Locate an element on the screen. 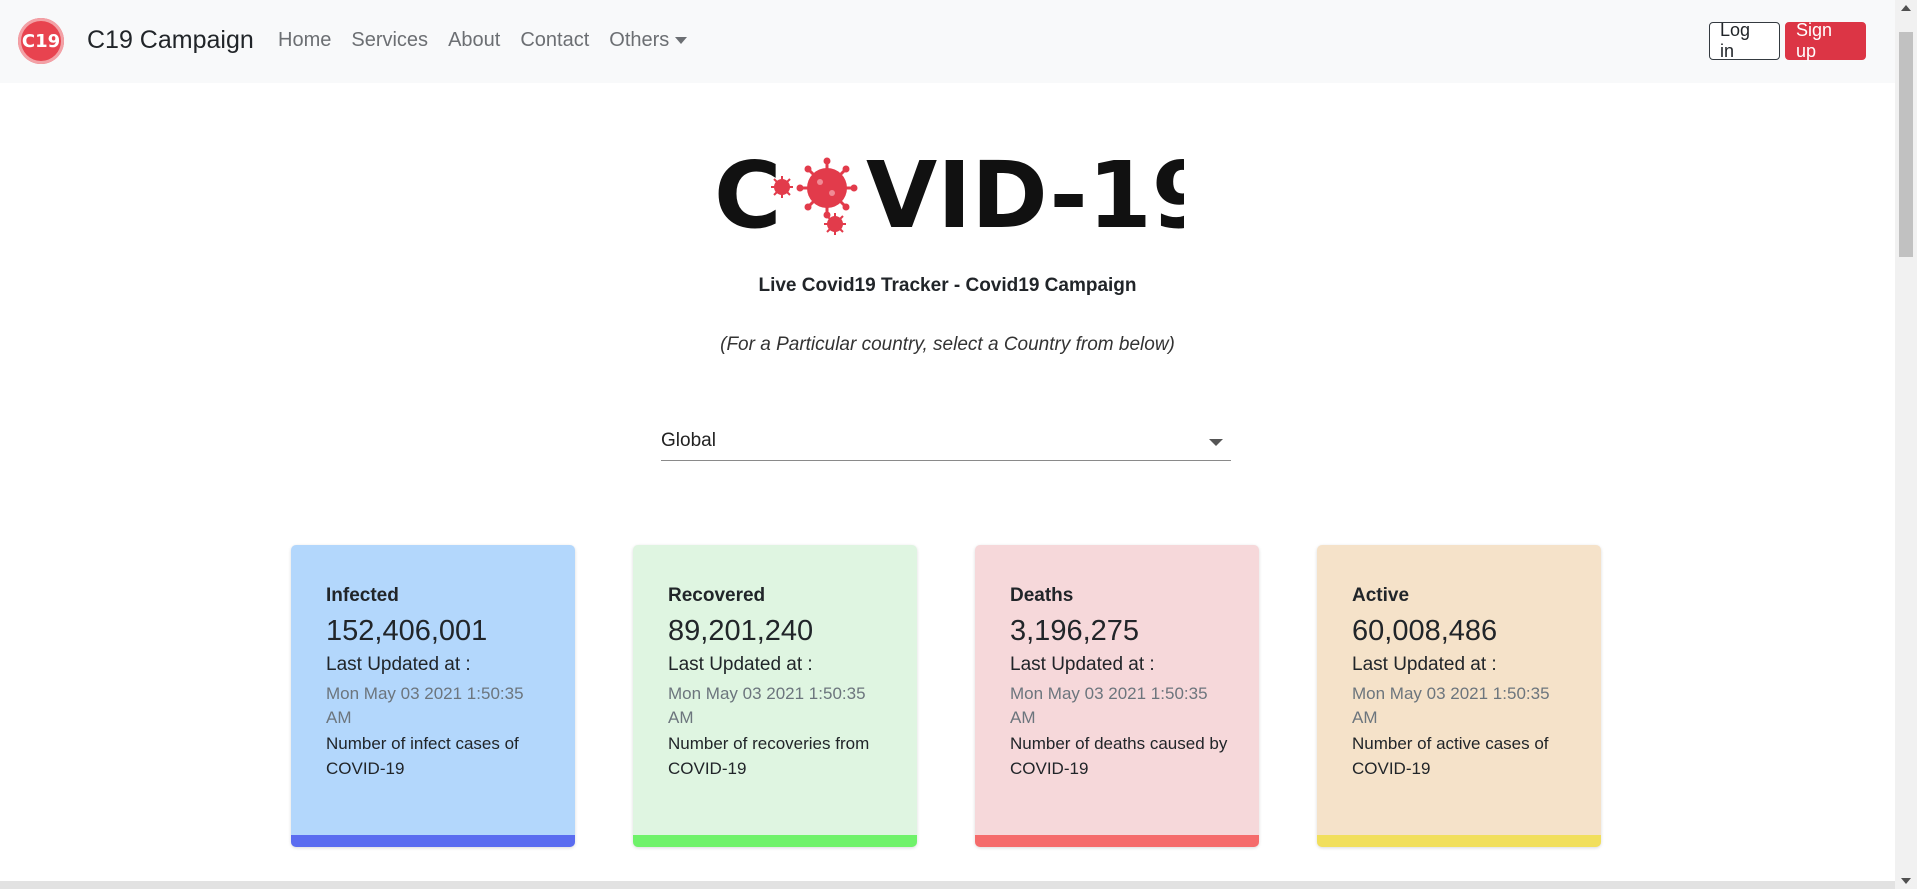 The image size is (1917, 889). nav-dropdown-others: Others is located at coordinates (648, 40).